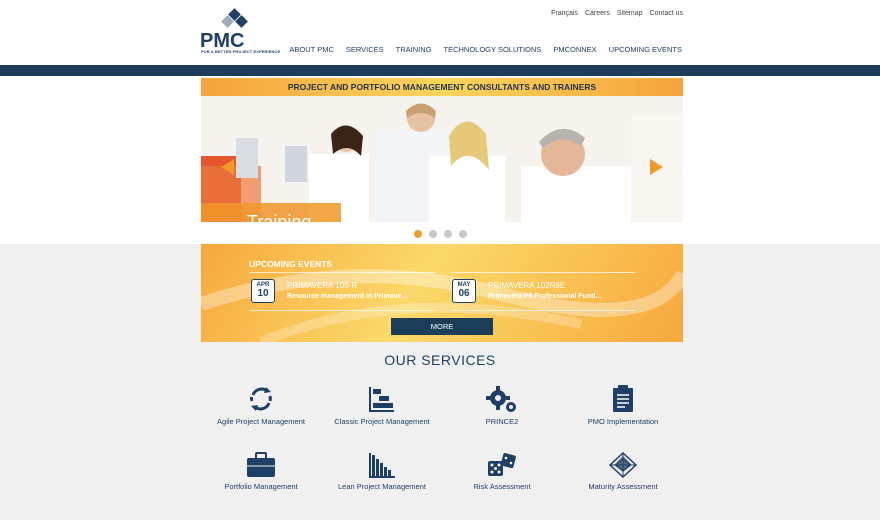 The width and height of the screenshot is (880, 520). What do you see at coordinates (261, 486) in the screenshot?
I see `service-label: Portfolio Management` at bounding box center [261, 486].